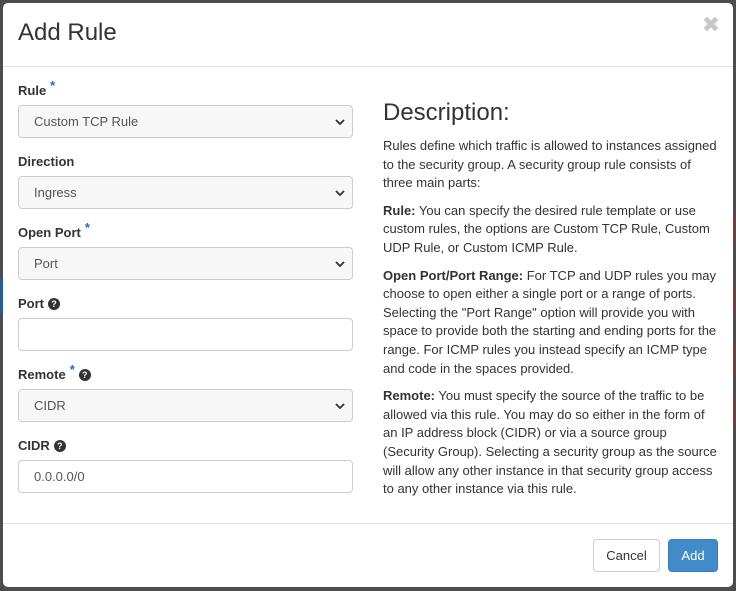  I want to click on open-port-label-text: Open Port, so click(49, 232).